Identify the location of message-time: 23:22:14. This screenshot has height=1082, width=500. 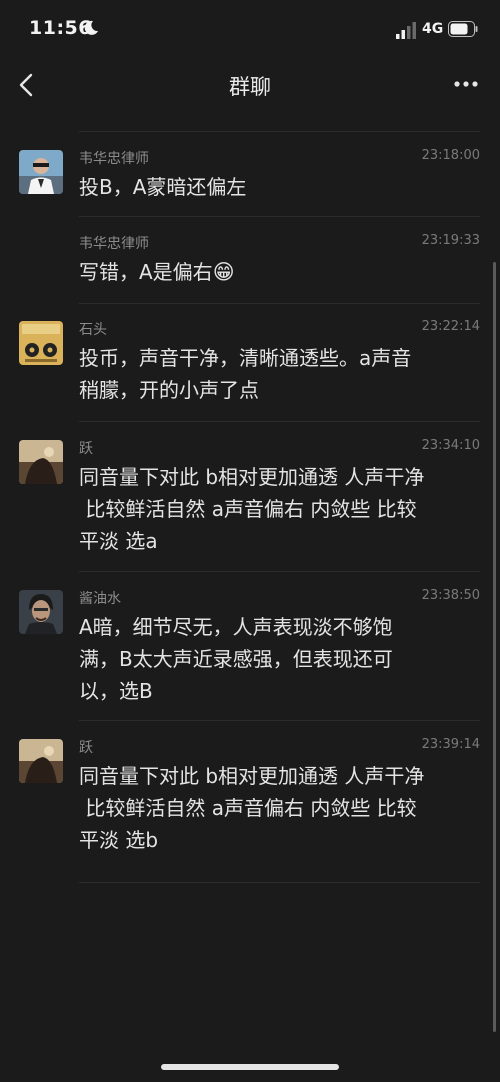
(450, 326).